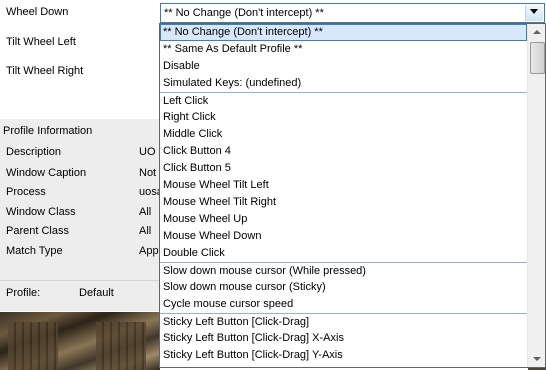 This screenshot has width=546, height=370. What do you see at coordinates (41, 212) in the screenshot?
I see `window-class-label: Window Class` at bounding box center [41, 212].